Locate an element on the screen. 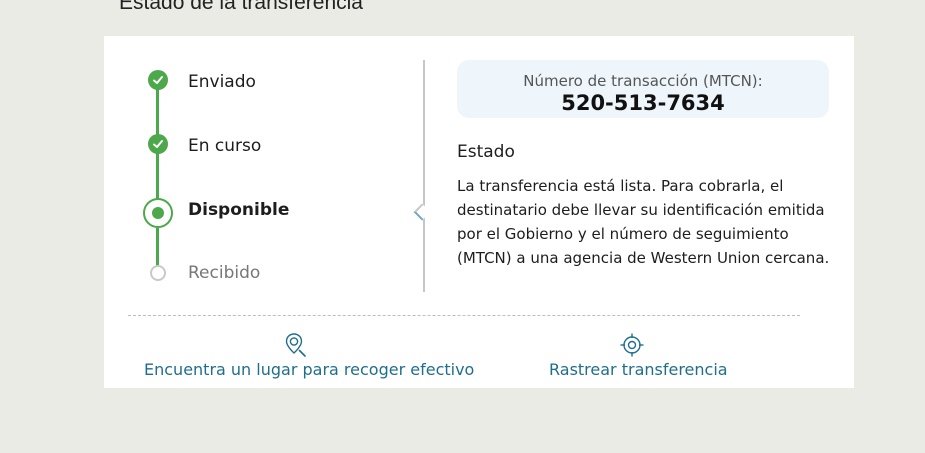 The image size is (925, 453). step-label-received: Recibido is located at coordinates (224, 273).